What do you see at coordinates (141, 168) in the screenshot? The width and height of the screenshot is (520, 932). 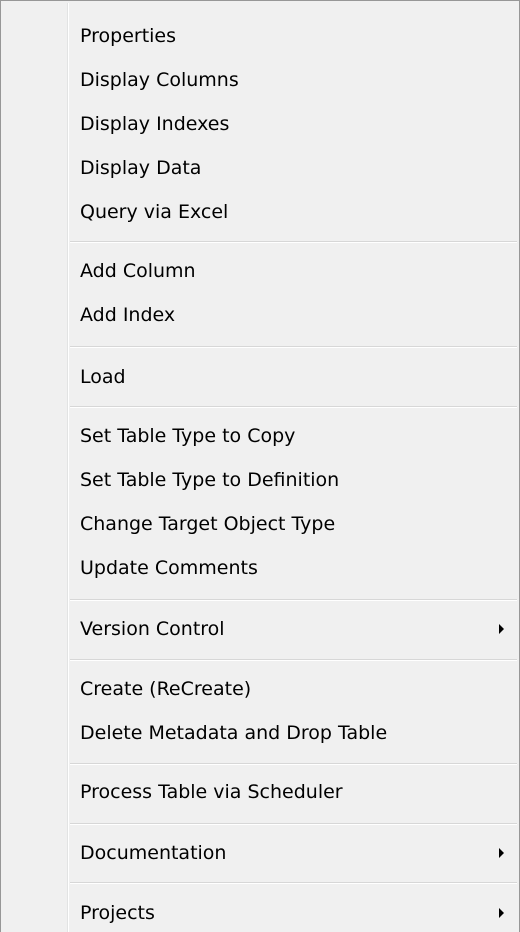 I see `menu-item-label: Display Data` at bounding box center [141, 168].